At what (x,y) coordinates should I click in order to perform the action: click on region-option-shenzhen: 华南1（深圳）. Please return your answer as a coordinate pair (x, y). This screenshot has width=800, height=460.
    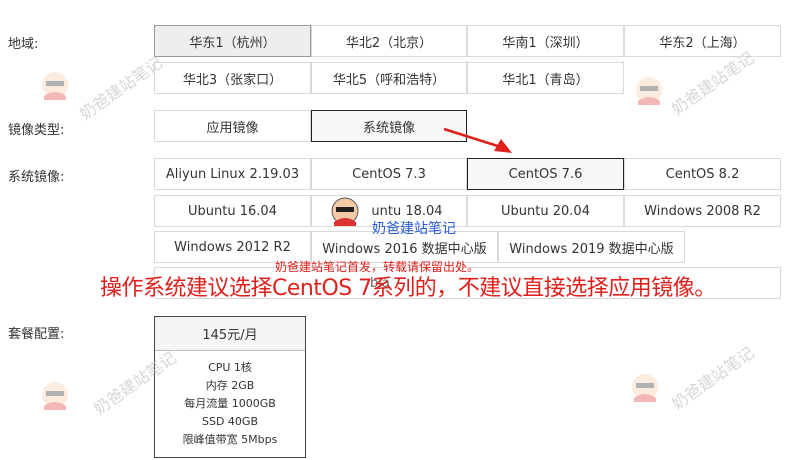
    Looking at the image, I should click on (545, 41).